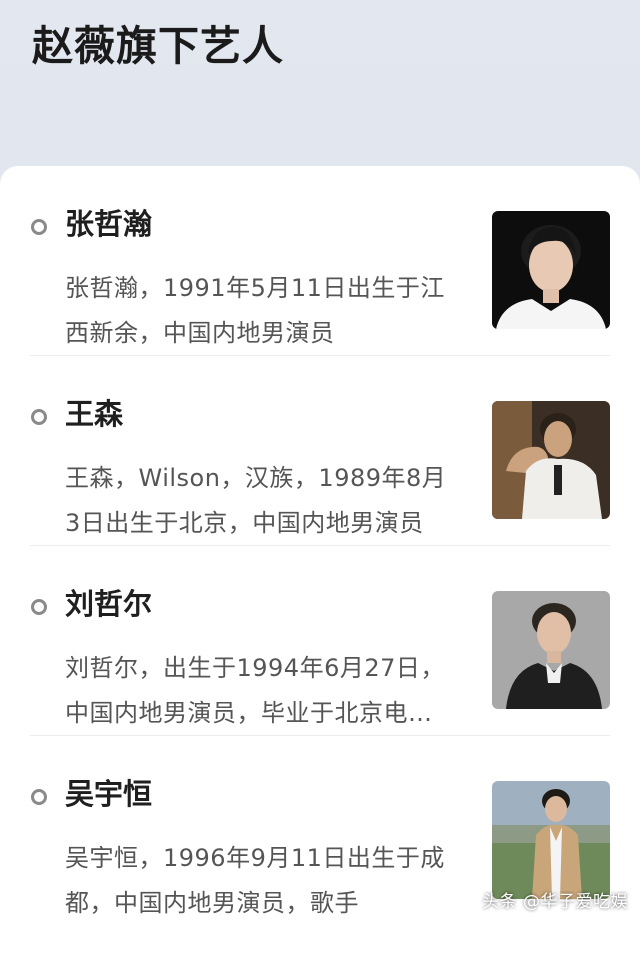  I want to click on artist-description: 王森，Wilson，汉族，1989年8月3日出生于北京，中国内地男演员, so click(256, 500).